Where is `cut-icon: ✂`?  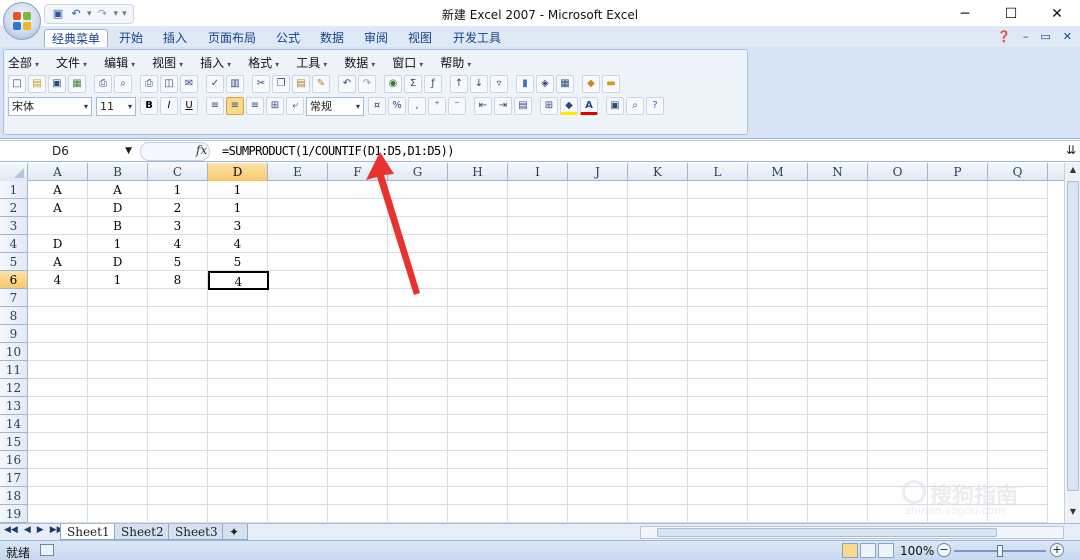 cut-icon: ✂ is located at coordinates (261, 84).